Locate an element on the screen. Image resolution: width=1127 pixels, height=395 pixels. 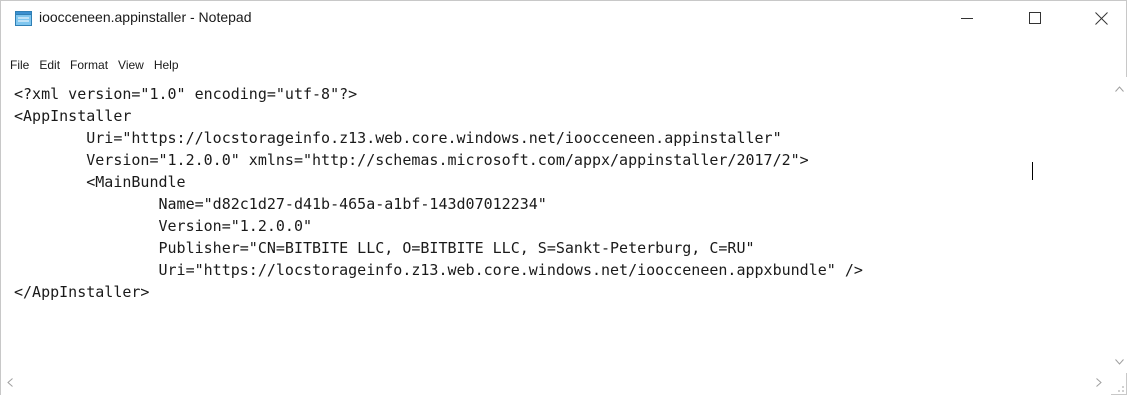
notepad-icon is located at coordinates (23, 18).